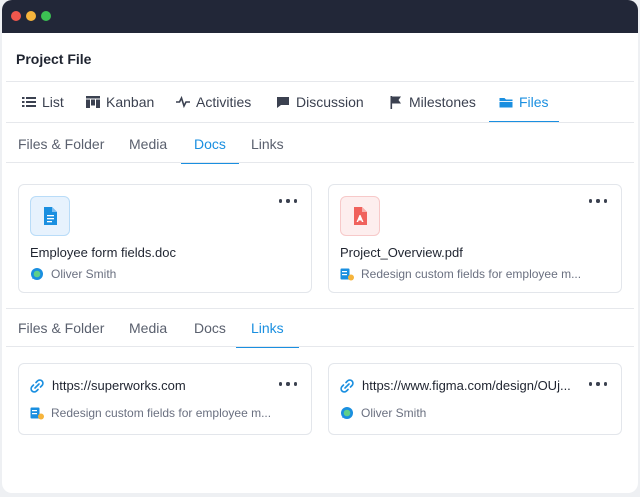 The image size is (640, 497). I want to click on tab-list-label: List, so click(53, 102).